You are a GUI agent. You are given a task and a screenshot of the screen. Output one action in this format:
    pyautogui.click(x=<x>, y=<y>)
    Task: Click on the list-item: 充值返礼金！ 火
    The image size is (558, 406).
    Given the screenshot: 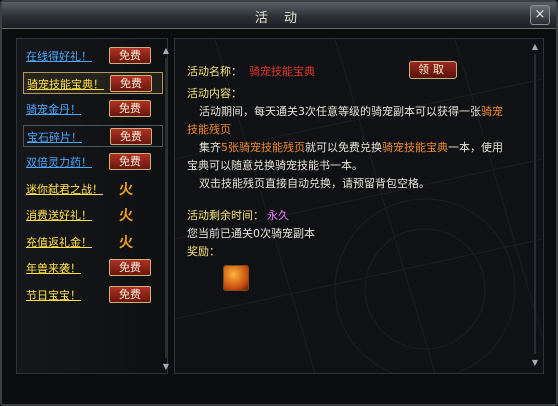 What is the action you would take?
    pyautogui.click(x=93, y=242)
    